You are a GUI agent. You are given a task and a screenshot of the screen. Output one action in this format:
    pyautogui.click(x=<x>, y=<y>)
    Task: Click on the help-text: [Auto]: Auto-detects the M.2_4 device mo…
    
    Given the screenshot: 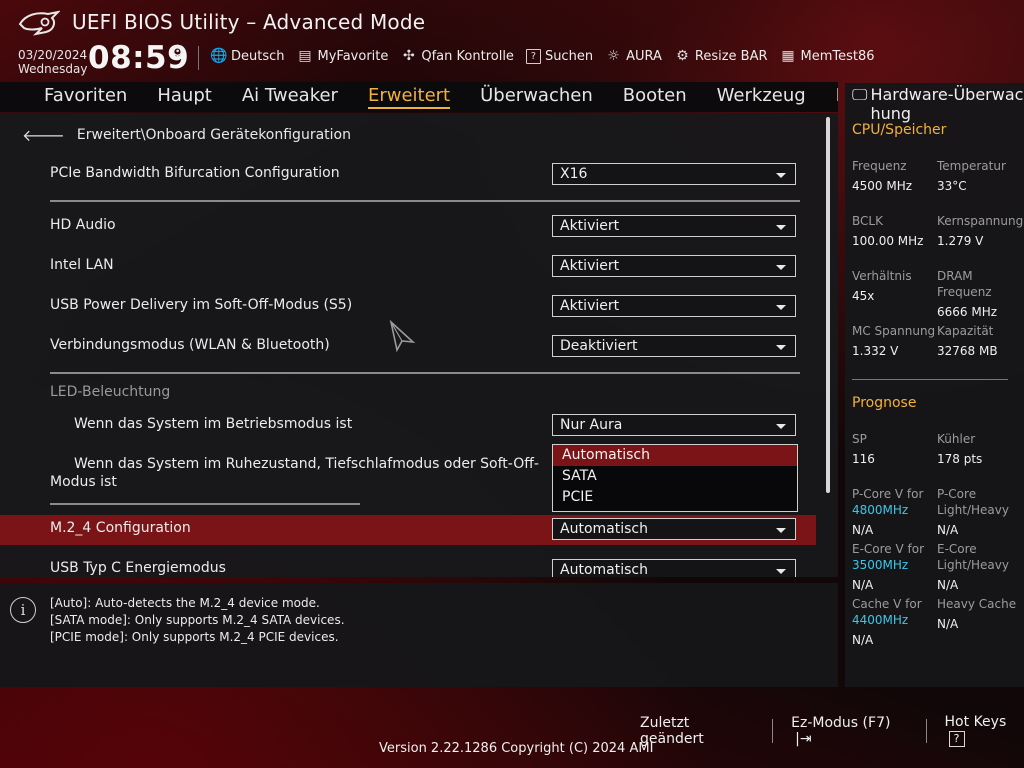 What is the action you would take?
    pyautogui.click(x=197, y=620)
    